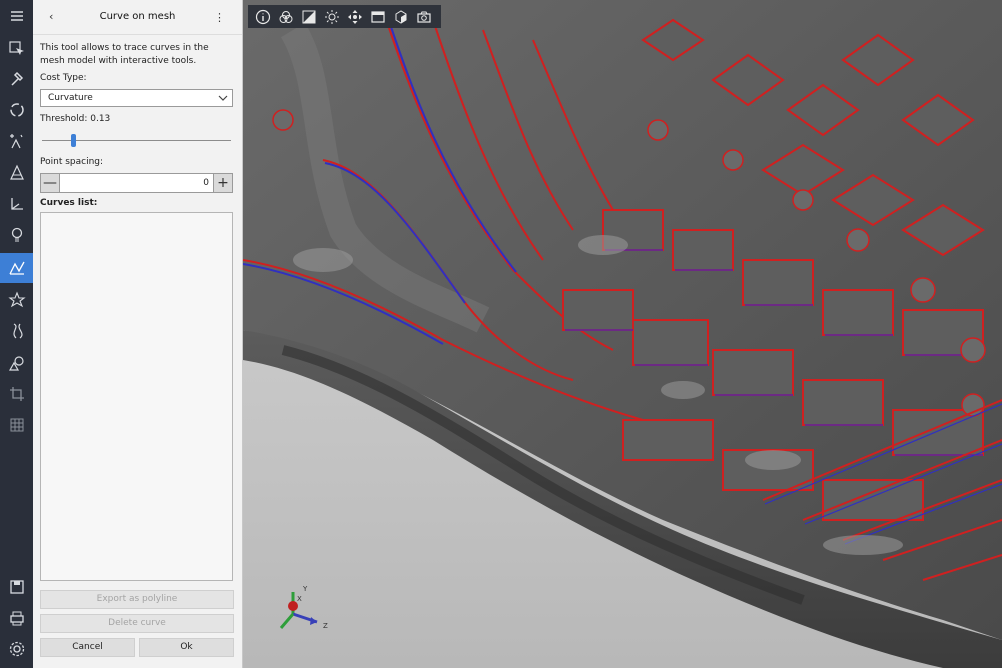  Describe the element at coordinates (16, 235) in the screenshot. I see `lightbulb-icon` at that location.